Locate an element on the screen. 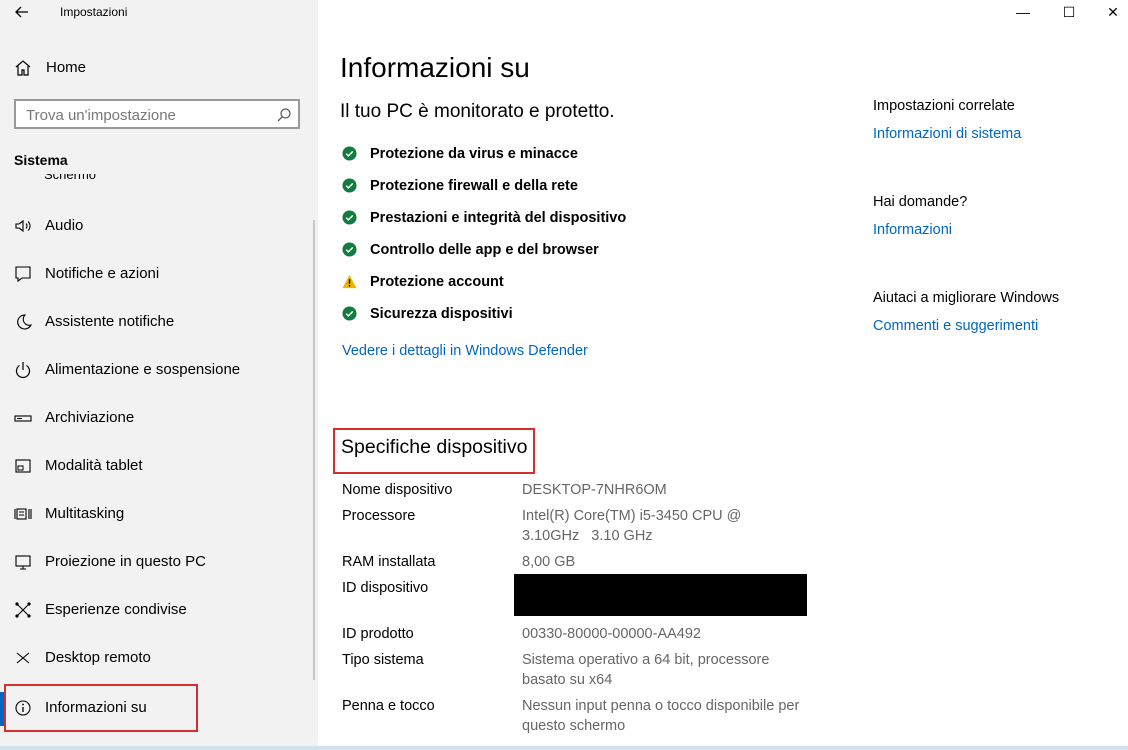  status-label: Sicurezza dispositivi is located at coordinates (441, 314).